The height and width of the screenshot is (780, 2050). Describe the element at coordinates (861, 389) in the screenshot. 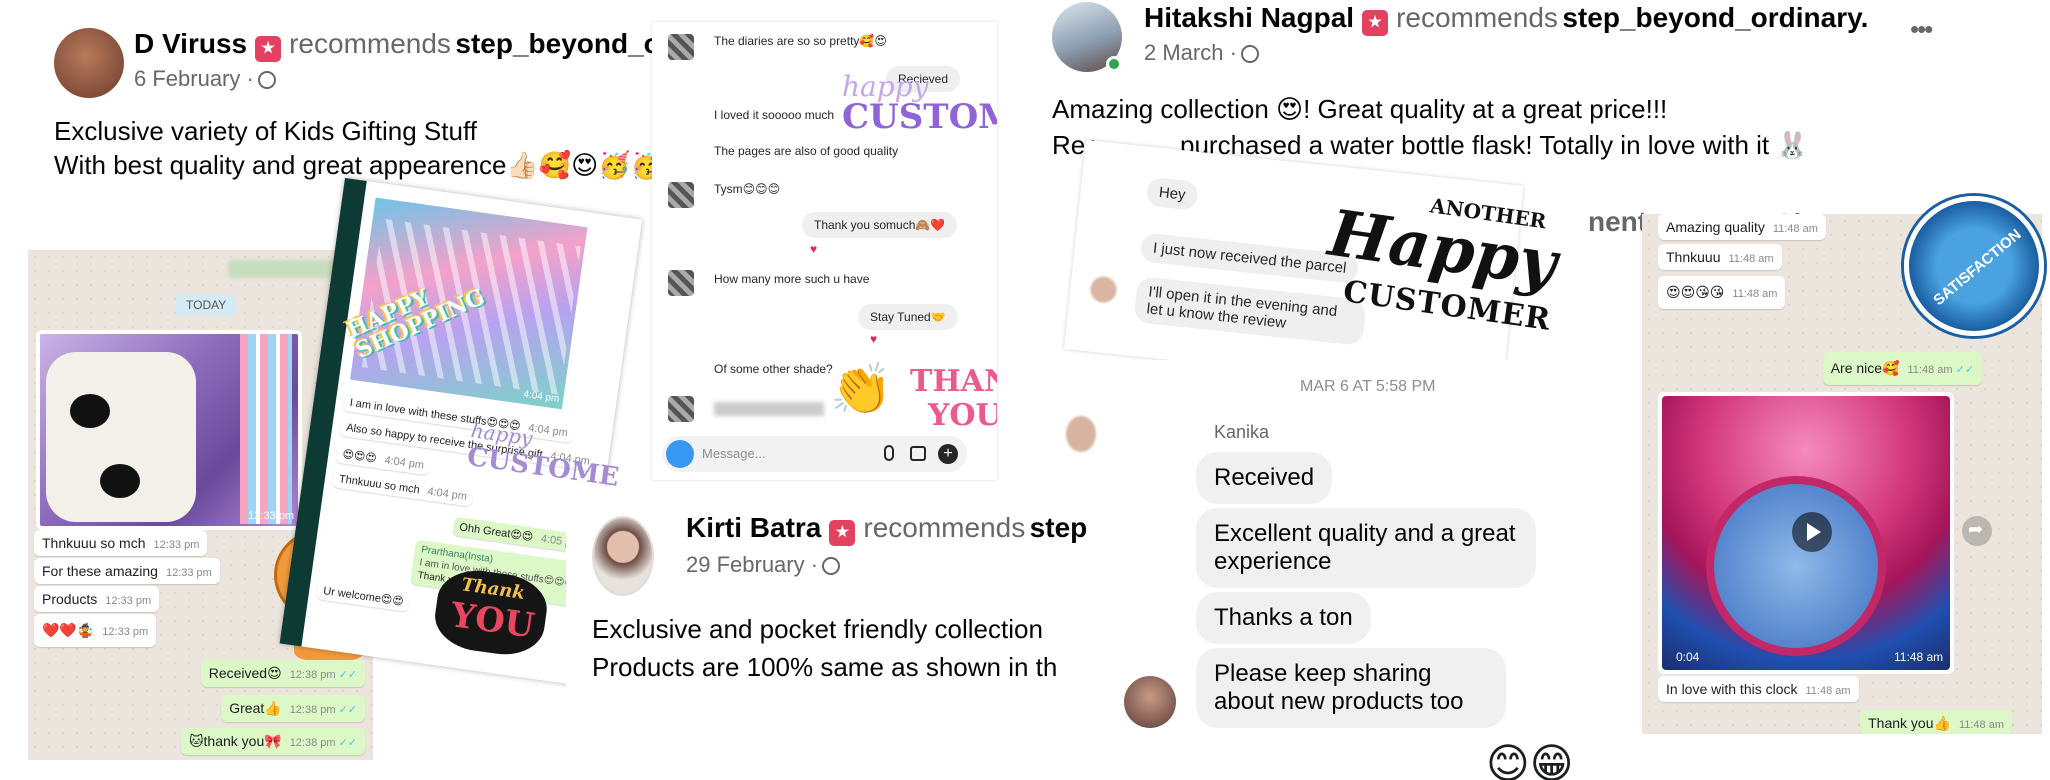

I see `clapping-hands-icon: 👏` at that location.